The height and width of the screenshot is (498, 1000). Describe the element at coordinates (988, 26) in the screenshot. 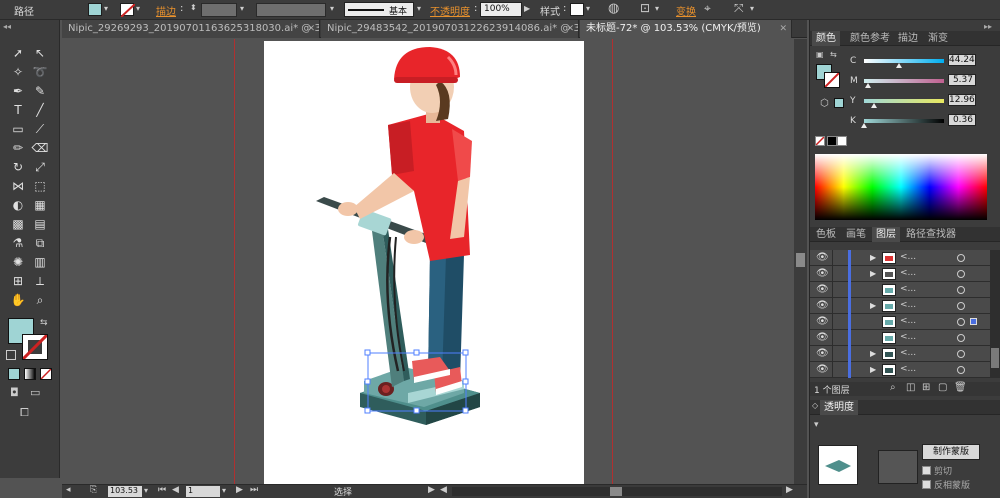

I see `collapse-panels-icon: ▸▸` at that location.